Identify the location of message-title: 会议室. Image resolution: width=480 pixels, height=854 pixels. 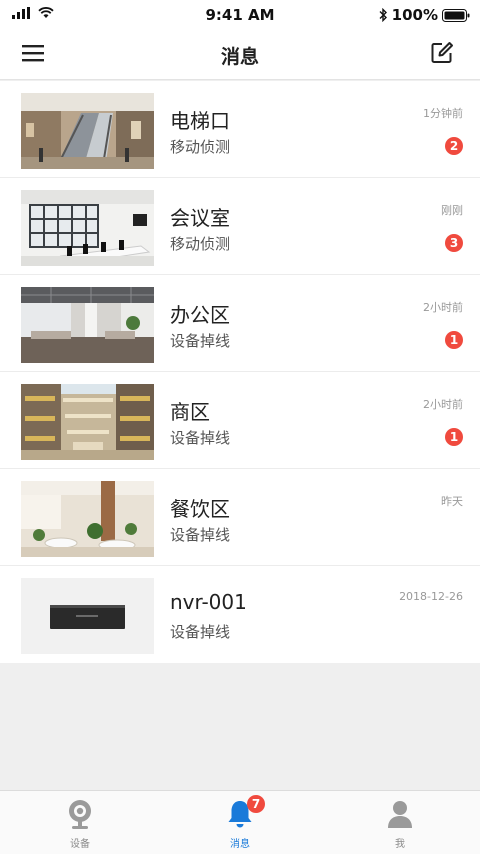
(200, 218).